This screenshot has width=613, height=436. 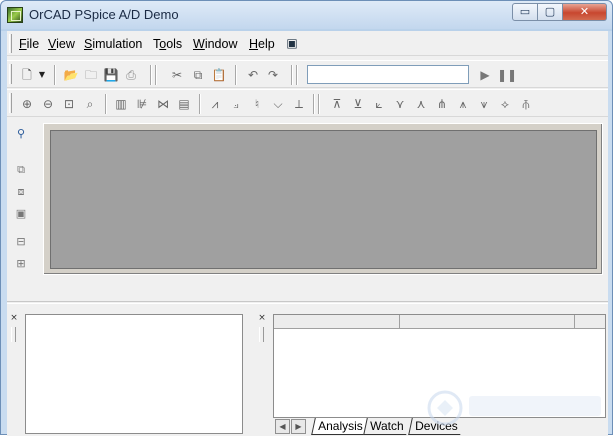 I want to click on settings-icon: ⊞, so click(x=21, y=264).